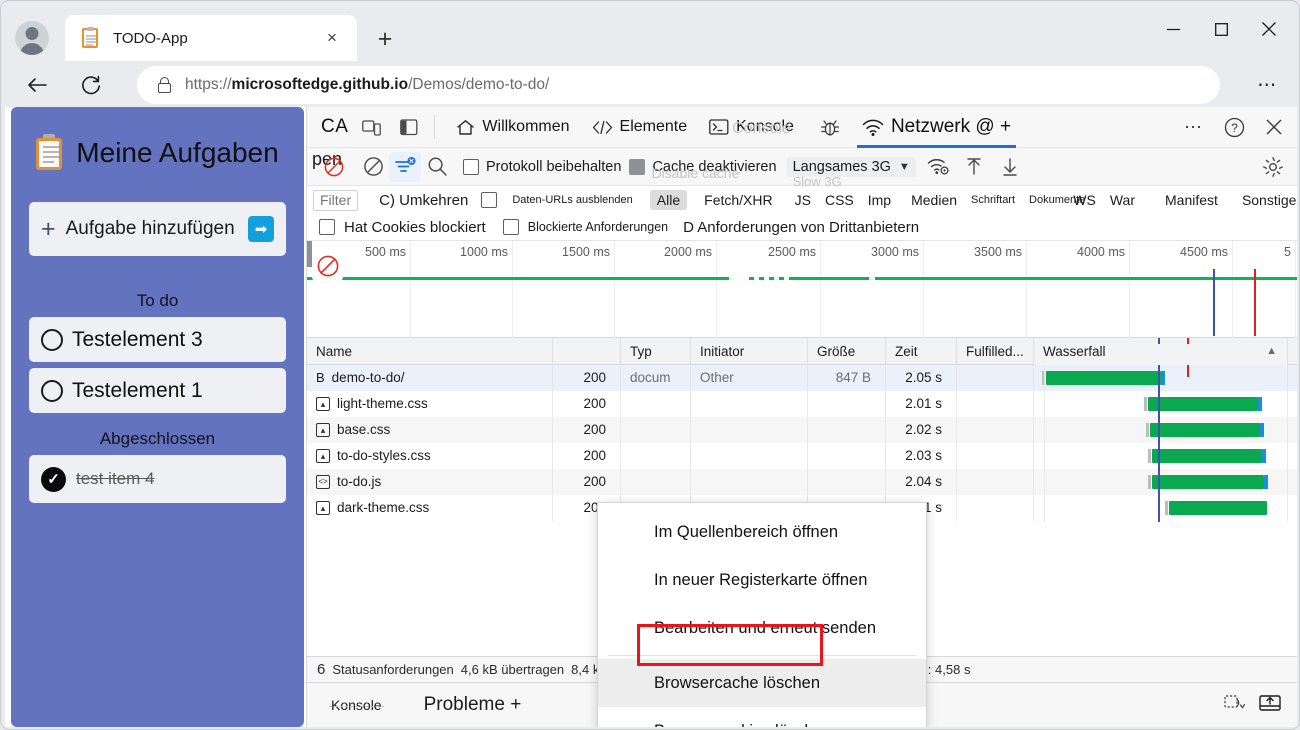 This screenshot has height=730, width=1300. What do you see at coordinates (719, 127) in the screenshot?
I see `console-icon` at bounding box center [719, 127].